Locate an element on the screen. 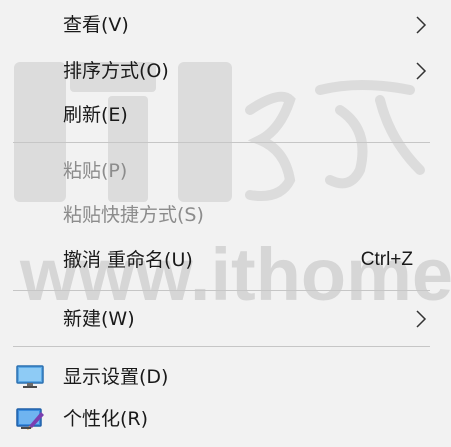 This screenshot has width=451, height=447. menu-item-undo-rename: 撤消 重命名(U) Ctrl+Z is located at coordinates (225, 260).